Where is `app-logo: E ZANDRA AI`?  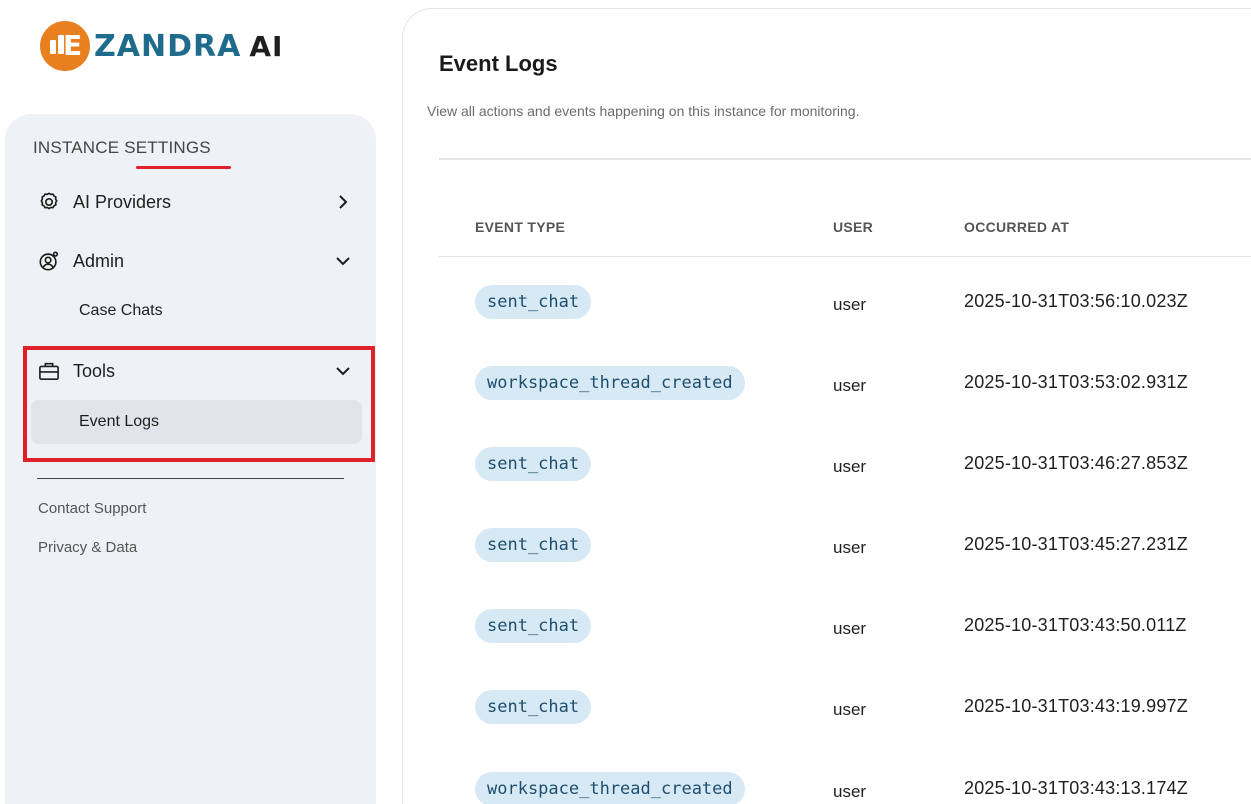
app-logo: E ZANDRA AI is located at coordinates (161, 46).